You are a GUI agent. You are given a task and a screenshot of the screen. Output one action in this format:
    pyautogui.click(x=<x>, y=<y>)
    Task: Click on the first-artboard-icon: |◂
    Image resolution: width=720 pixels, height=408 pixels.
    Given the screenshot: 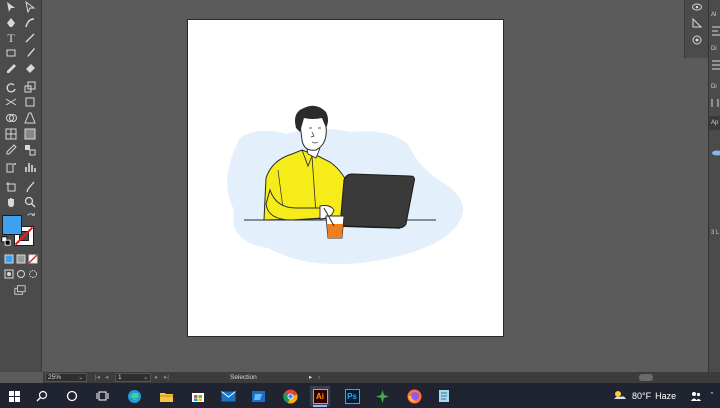 What is the action you would take?
    pyautogui.click(x=97, y=377)
    